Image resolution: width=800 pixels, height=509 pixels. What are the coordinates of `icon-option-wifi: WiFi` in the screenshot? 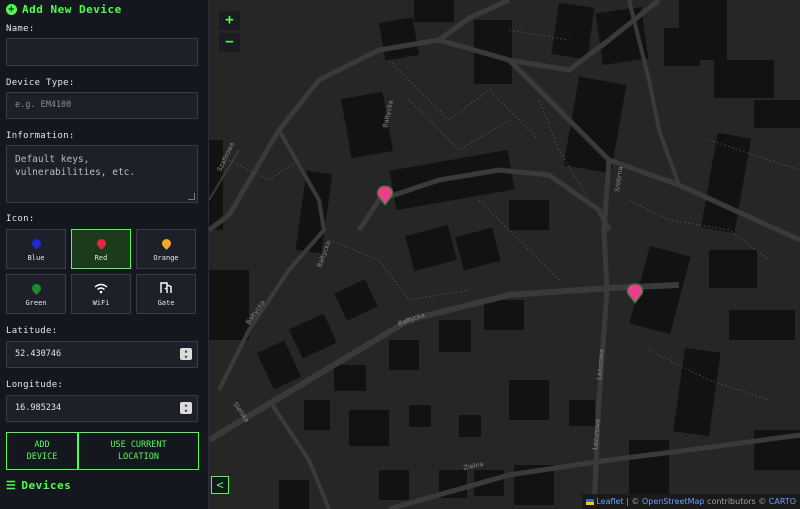 It's located at (101, 294).